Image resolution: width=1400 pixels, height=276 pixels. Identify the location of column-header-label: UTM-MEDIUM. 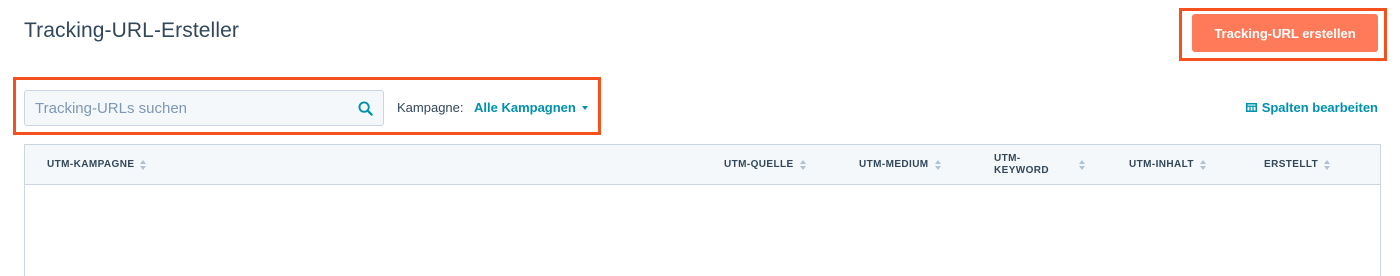
(894, 164).